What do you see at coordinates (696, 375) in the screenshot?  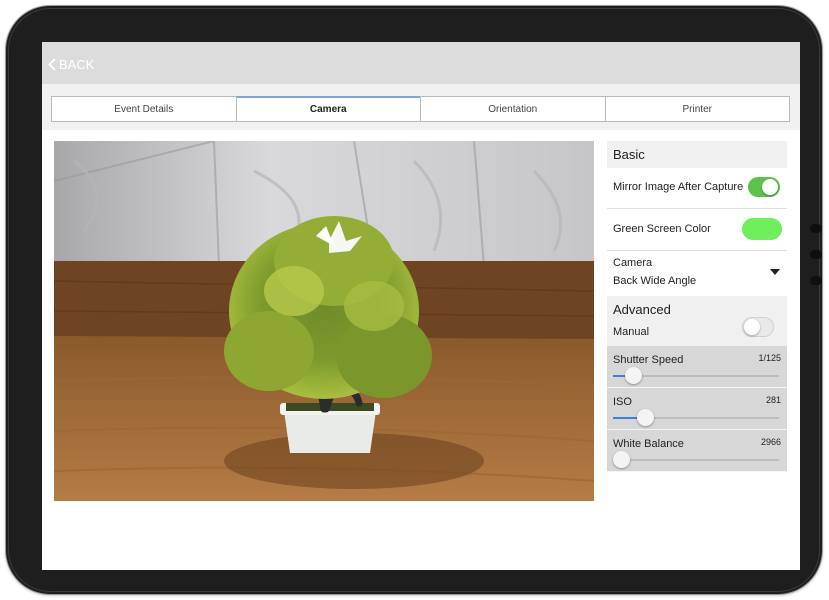 I see `shutter-speed-track` at bounding box center [696, 375].